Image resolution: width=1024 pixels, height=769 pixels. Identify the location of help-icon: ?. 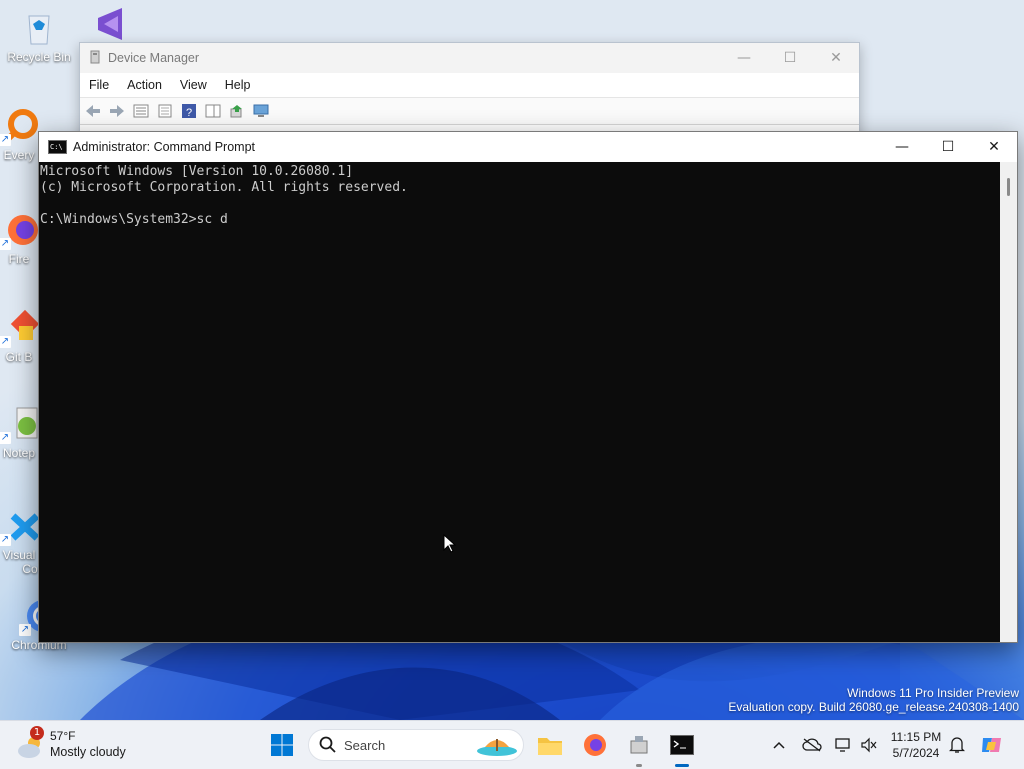
(189, 111).